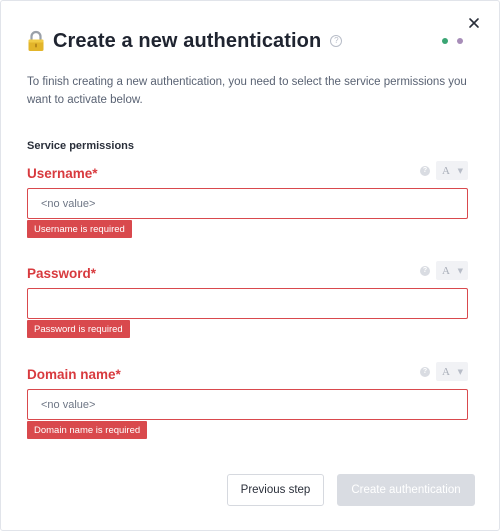 This screenshot has width=500, height=531. What do you see at coordinates (452, 41) in the screenshot?
I see `step-indicator` at bounding box center [452, 41].